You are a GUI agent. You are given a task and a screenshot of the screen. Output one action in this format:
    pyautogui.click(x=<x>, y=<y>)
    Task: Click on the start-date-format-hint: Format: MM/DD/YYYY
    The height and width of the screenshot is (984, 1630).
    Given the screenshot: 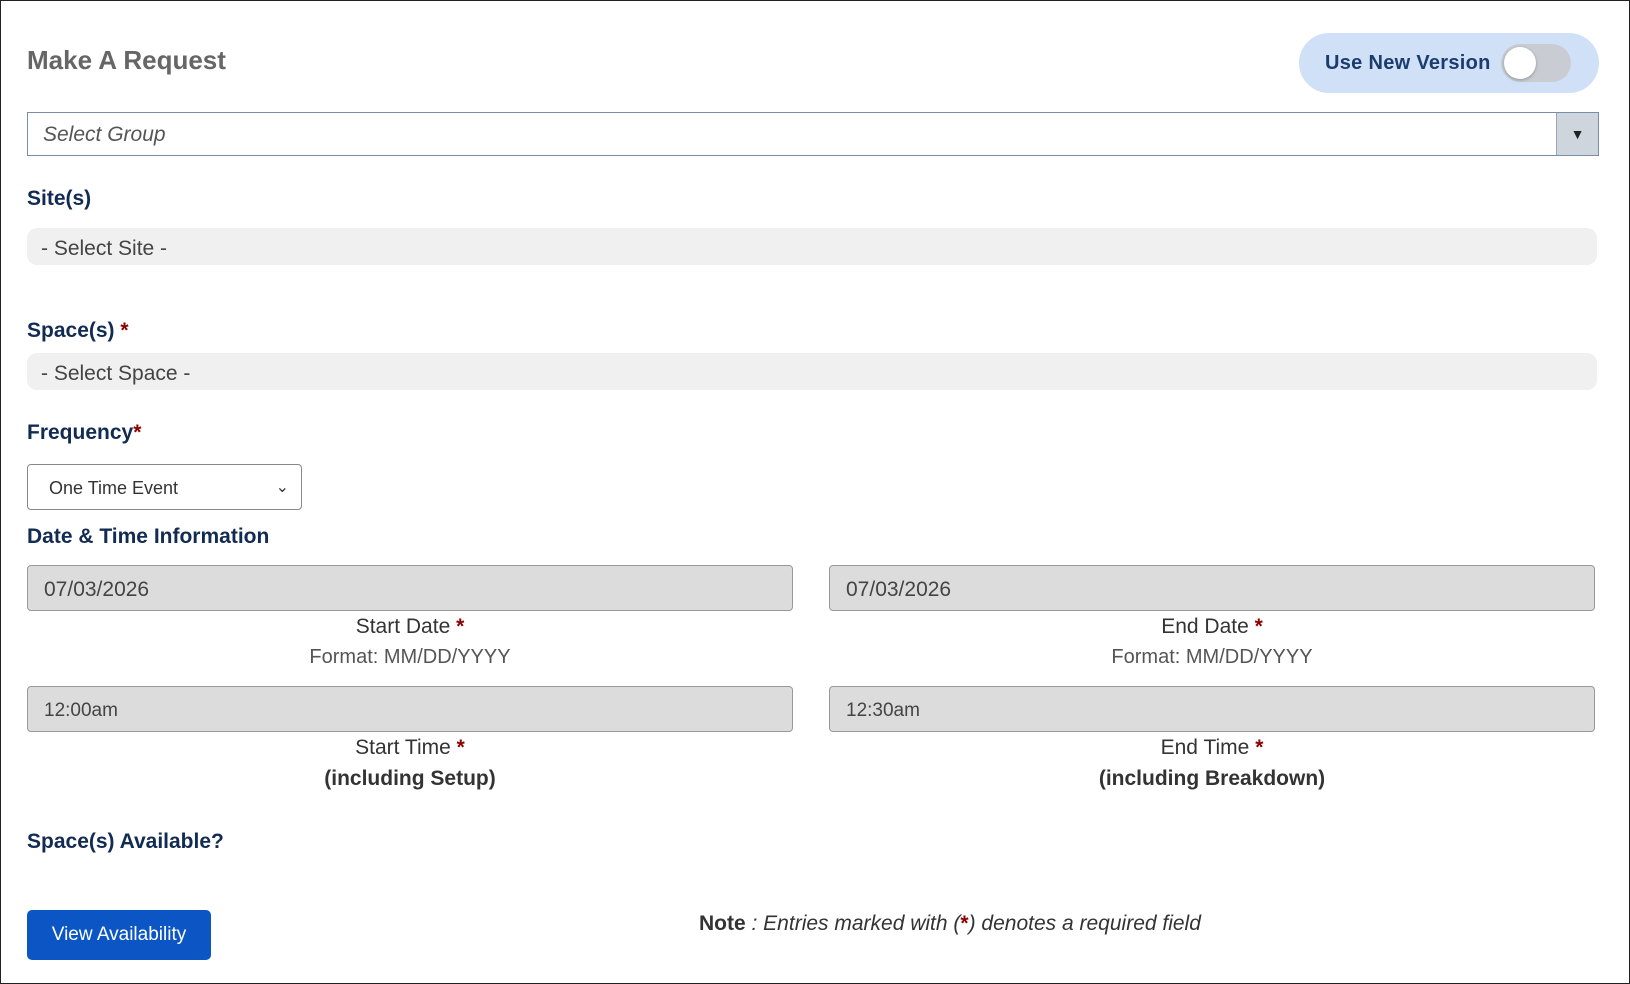 What is the action you would take?
    pyautogui.click(x=410, y=657)
    